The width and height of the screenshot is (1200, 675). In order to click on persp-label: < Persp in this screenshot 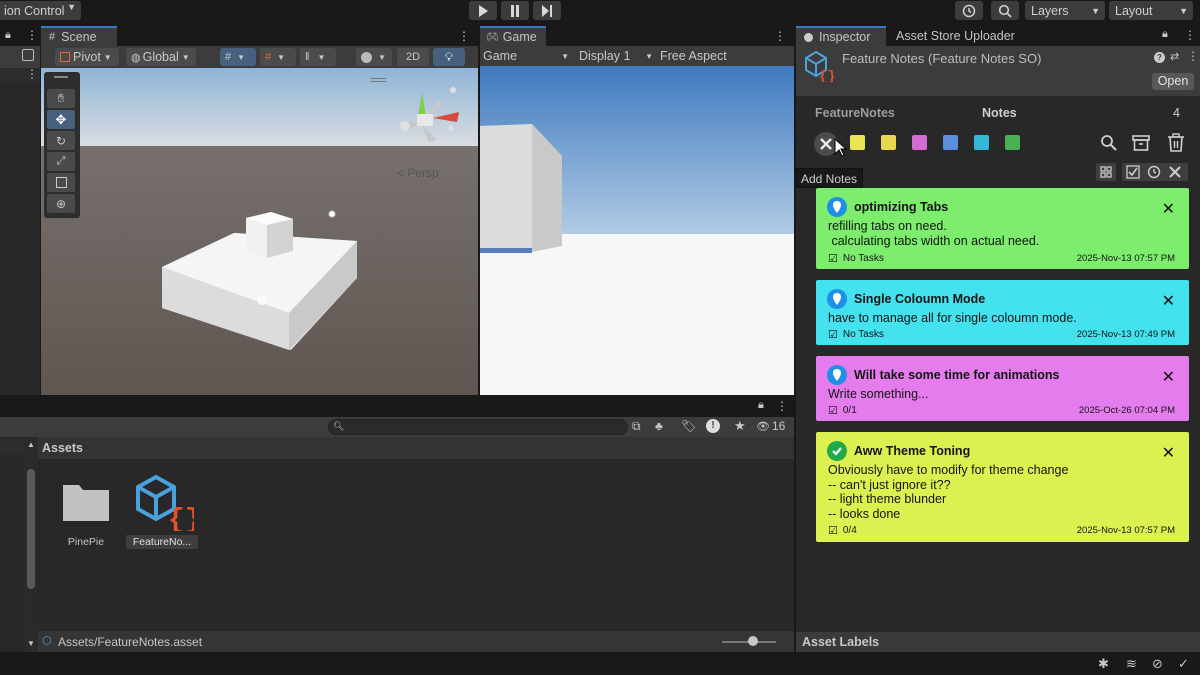, I will do `click(418, 173)`.